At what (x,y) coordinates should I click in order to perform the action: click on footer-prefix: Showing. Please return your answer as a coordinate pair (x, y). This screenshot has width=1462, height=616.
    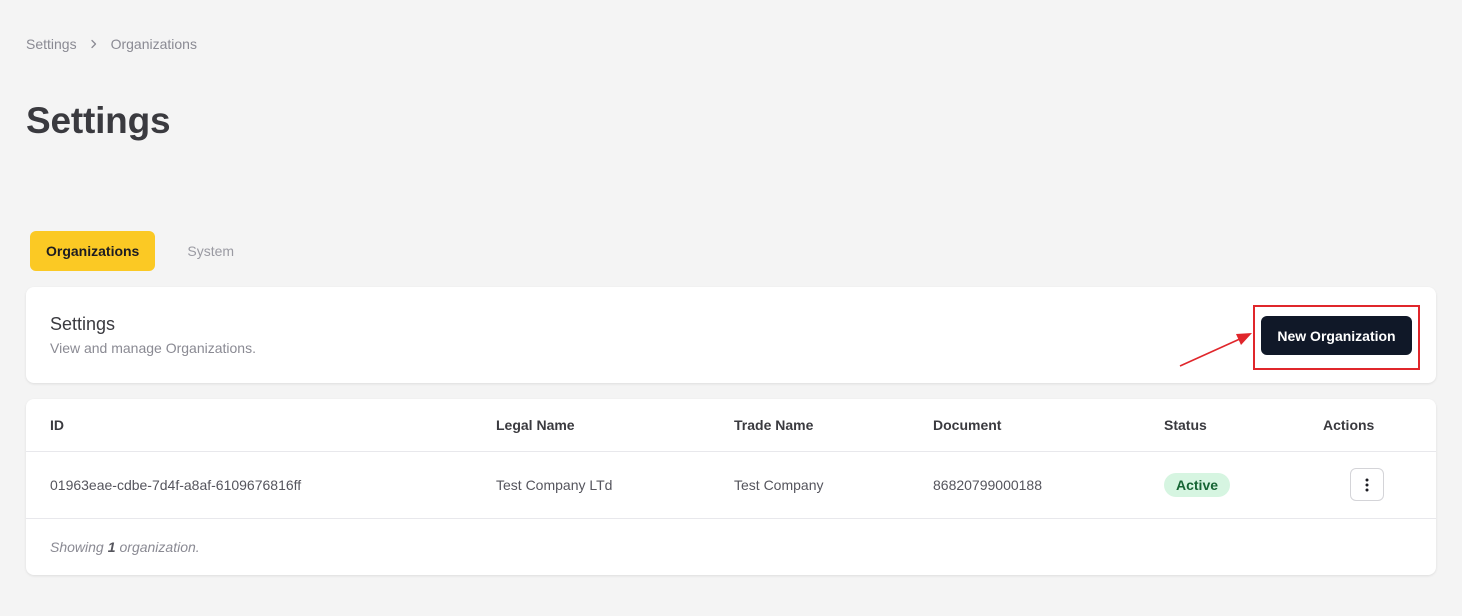
    Looking at the image, I should click on (77, 546).